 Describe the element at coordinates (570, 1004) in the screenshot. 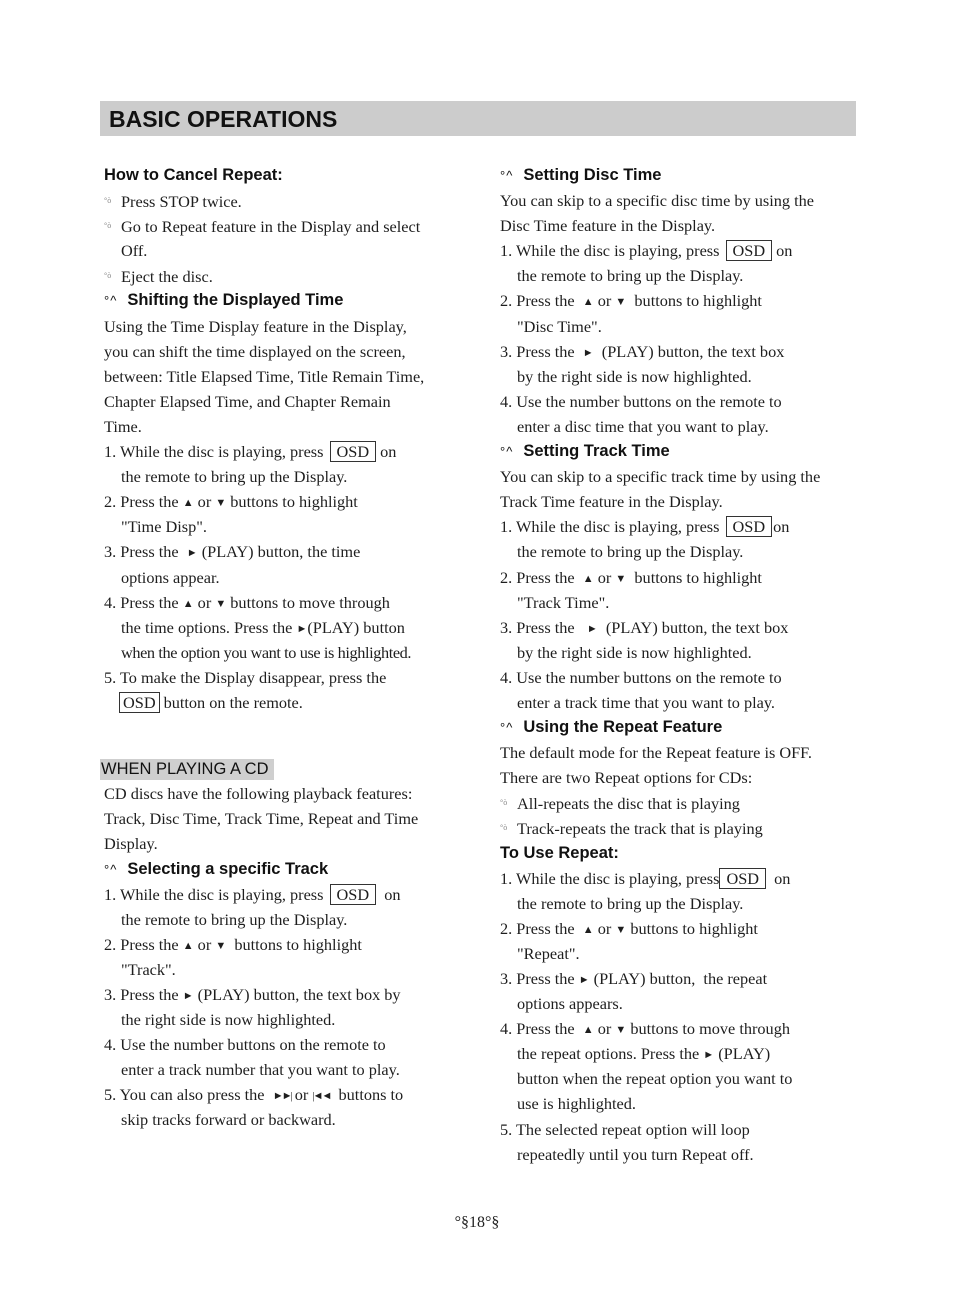

I see `step-3-continued: options appears.` at that location.